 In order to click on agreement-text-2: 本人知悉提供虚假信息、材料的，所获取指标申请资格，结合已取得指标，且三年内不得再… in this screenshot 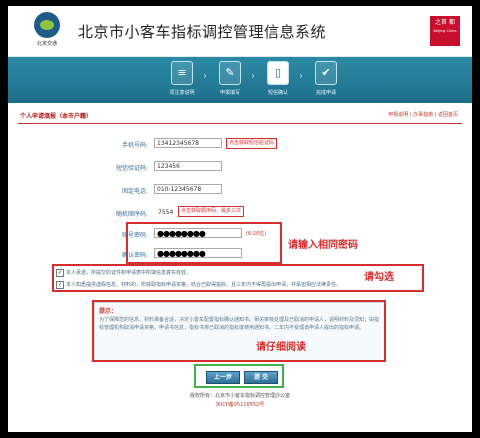, I will do `click(204, 285)`.